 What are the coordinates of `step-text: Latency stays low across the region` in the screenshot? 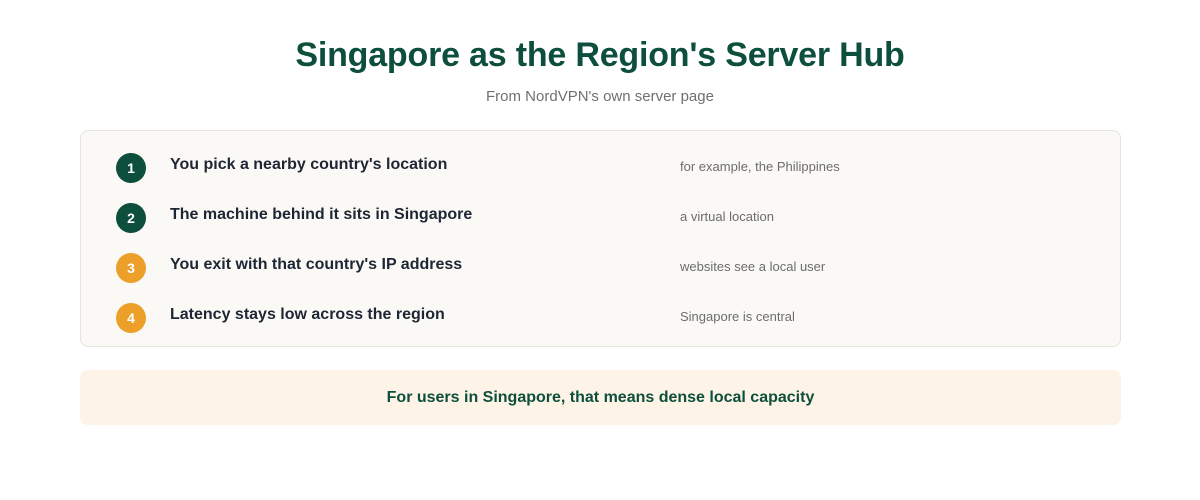 It's located at (307, 314).